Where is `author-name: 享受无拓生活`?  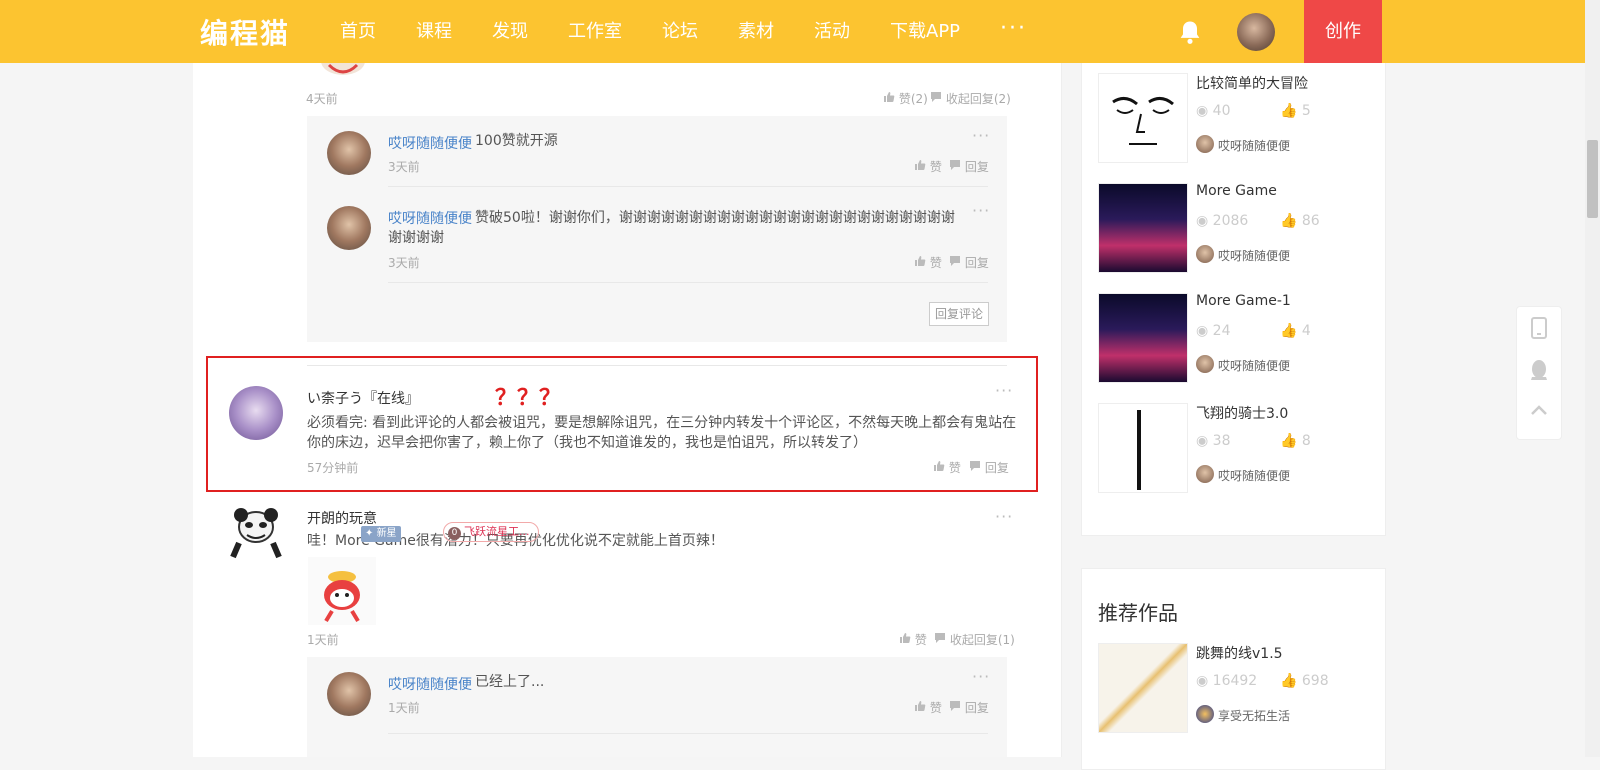
author-name: 享受无拓生活 is located at coordinates (1254, 715).